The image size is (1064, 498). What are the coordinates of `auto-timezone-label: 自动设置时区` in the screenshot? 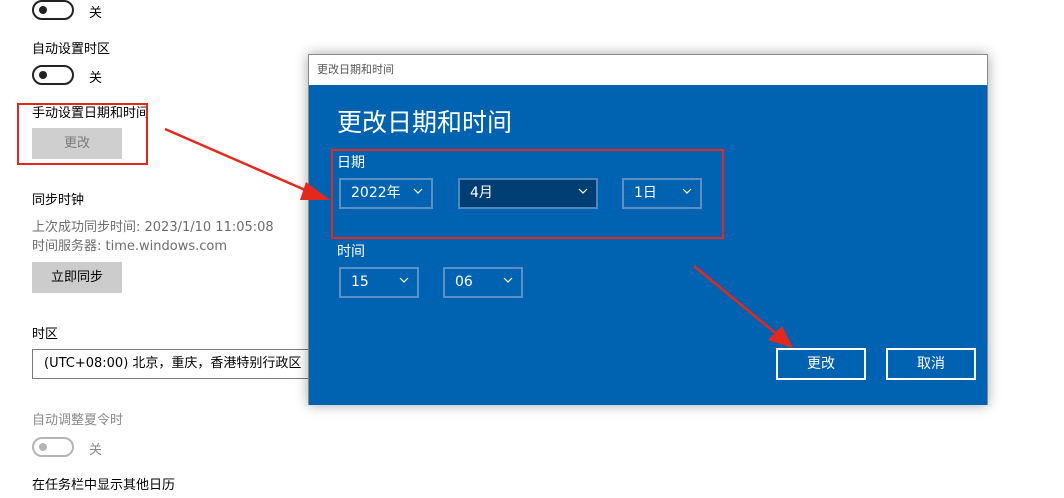 It's located at (71, 49).